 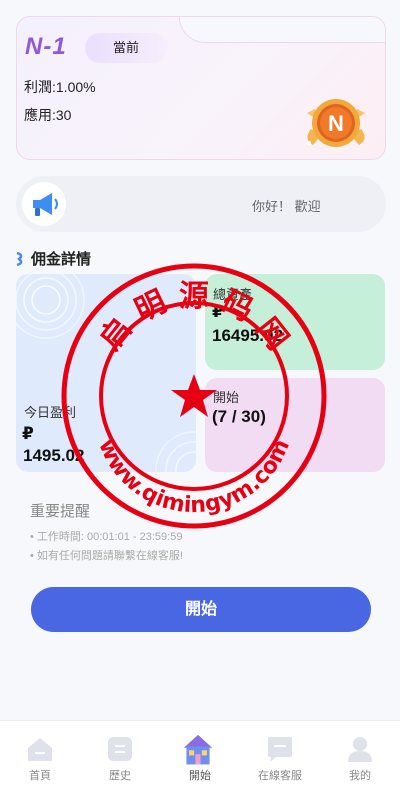 I want to click on welcome-message: 你好！ 歡迎, so click(x=286, y=206).